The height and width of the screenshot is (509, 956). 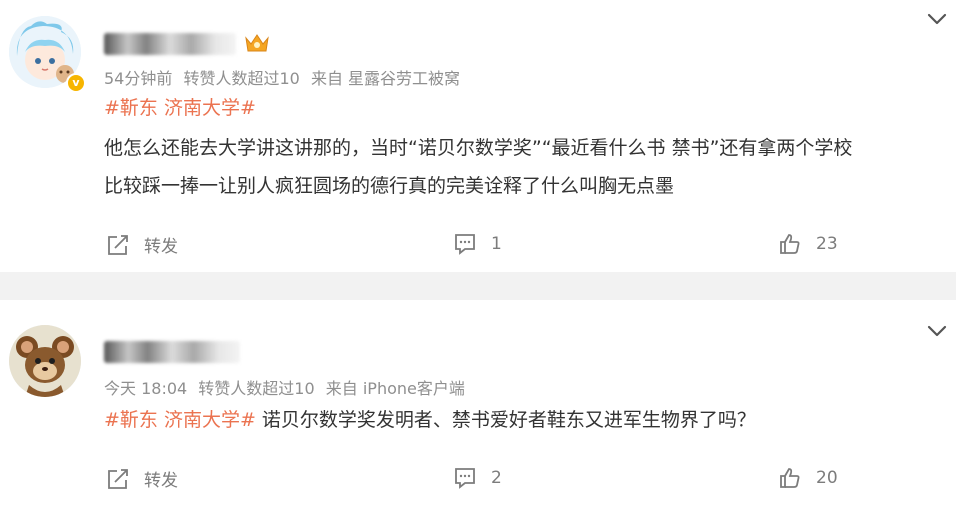 I want to click on comment-meta: 今天 18:04 转赞人数超过10 来自 iPhone客户端, so click(x=284, y=387).